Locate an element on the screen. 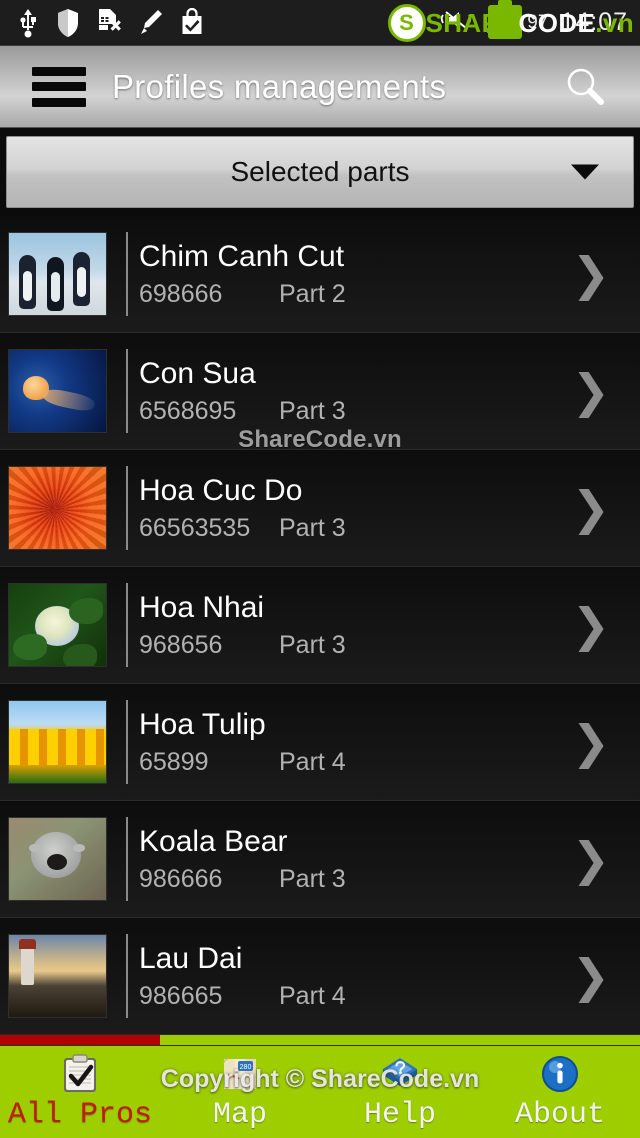 Image resolution: width=640 pixels, height=1138 pixels. row-id: 66563535 is located at coordinates (195, 528).